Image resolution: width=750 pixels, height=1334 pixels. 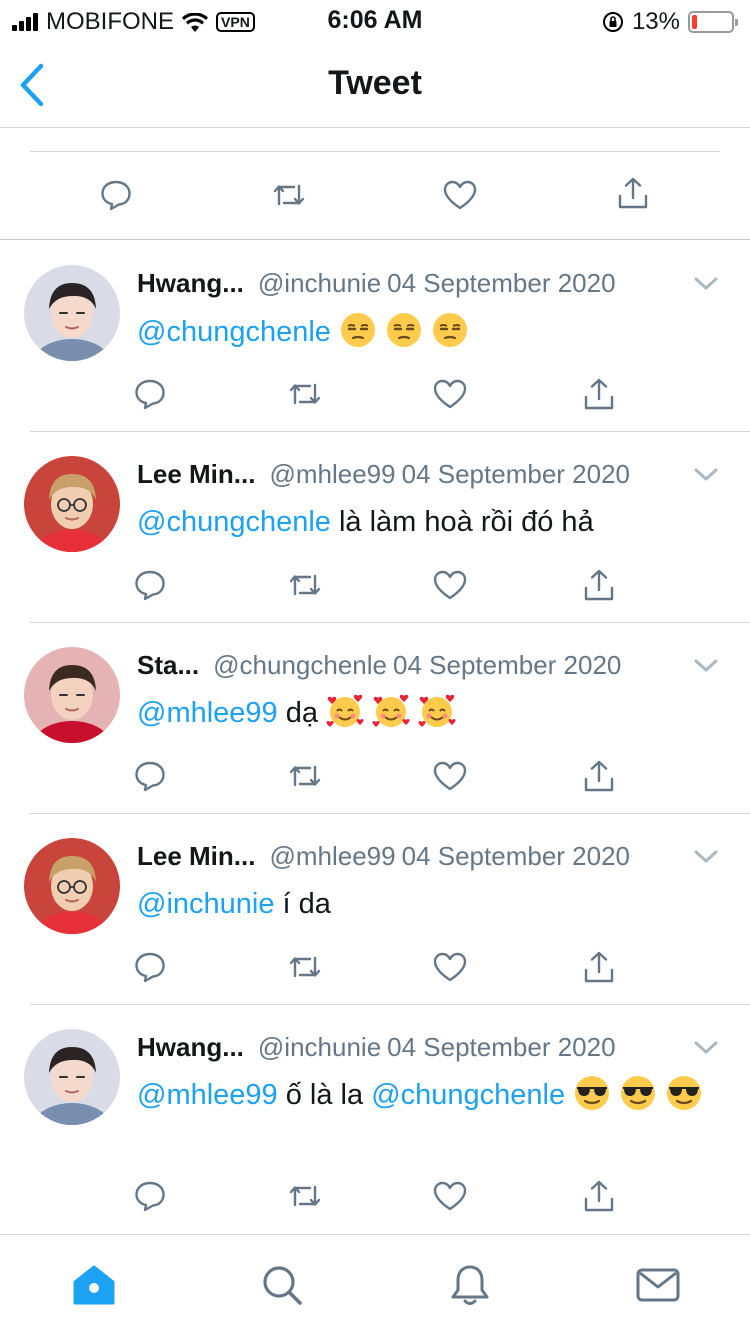 What do you see at coordinates (375, 20) in the screenshot?
I see `status-bar: MOBIFONE VPN 6:06 AM 13%` at bounding box center [375, 20].